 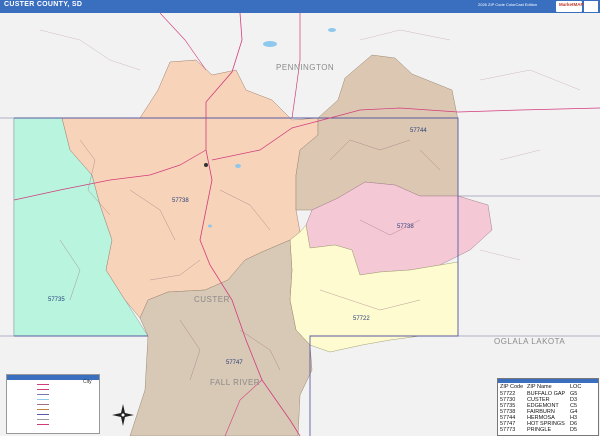 I want to click on region-label-oglala-lakota: OGLALA LAKOTA, so click(x=530, y=341).